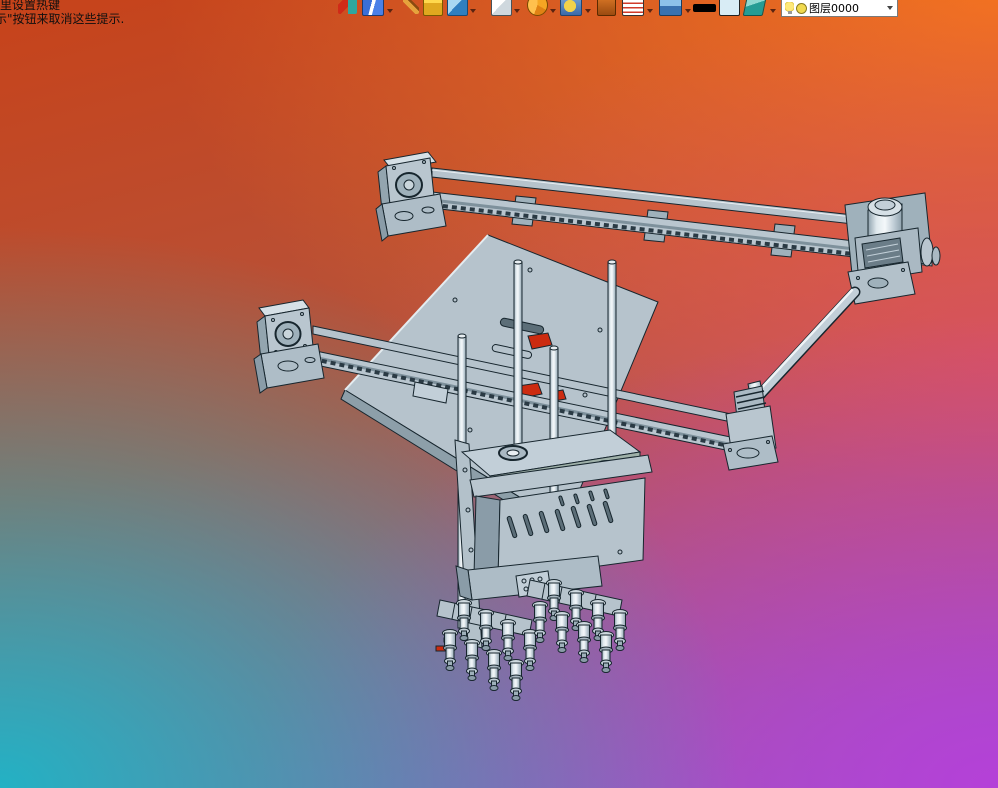  What do you see at coordinates (704, 8) in the screenshot?
I see `line-width-swatch` at bounding box center [704, 8].